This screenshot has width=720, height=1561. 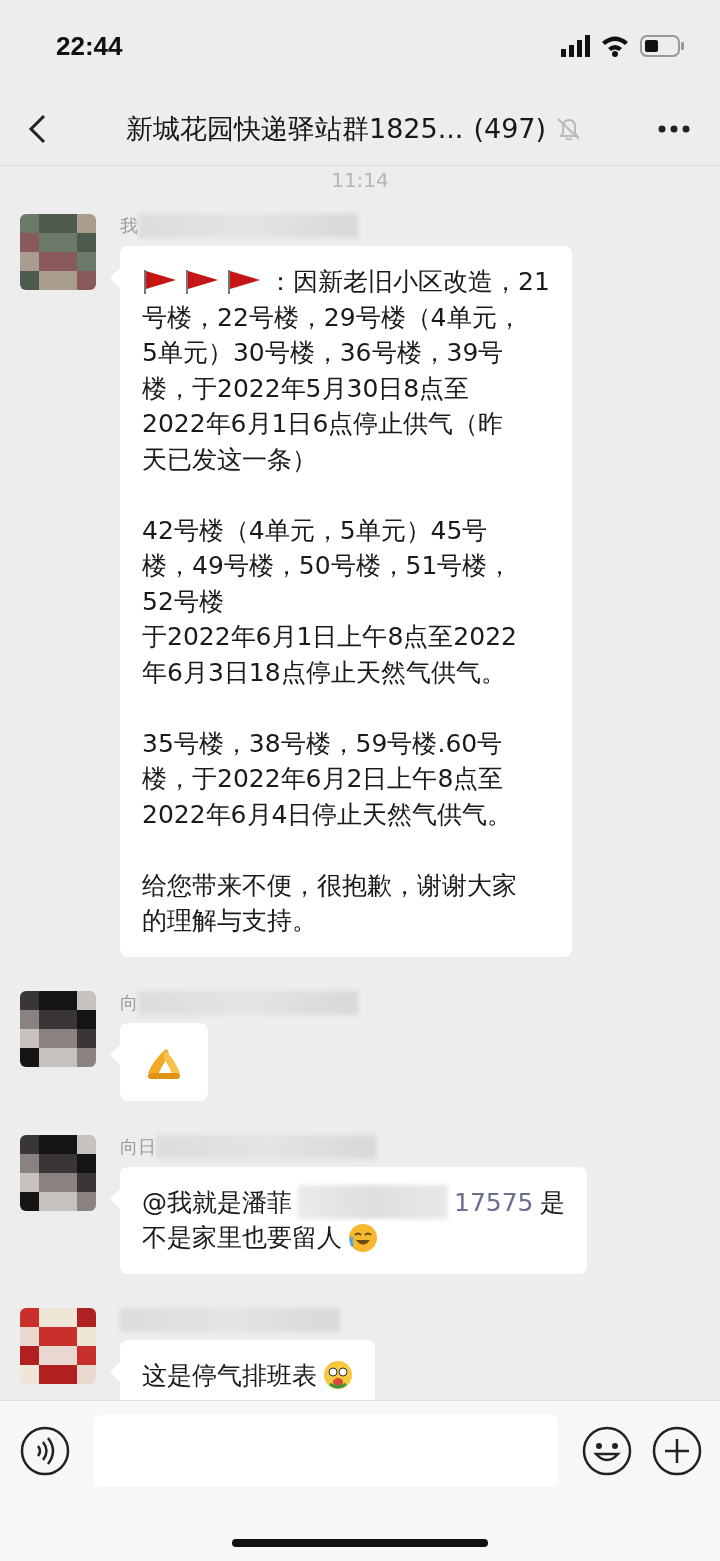 I want to click on handle-text: 17575, so click(x=494, y=1202).